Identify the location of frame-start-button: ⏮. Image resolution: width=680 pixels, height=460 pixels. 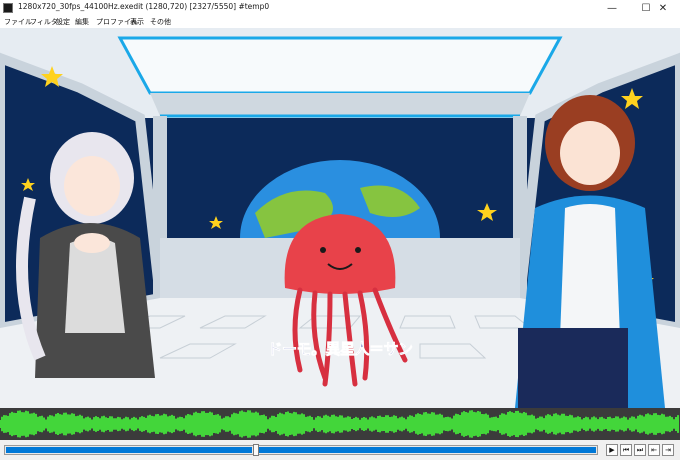
(626, 450).